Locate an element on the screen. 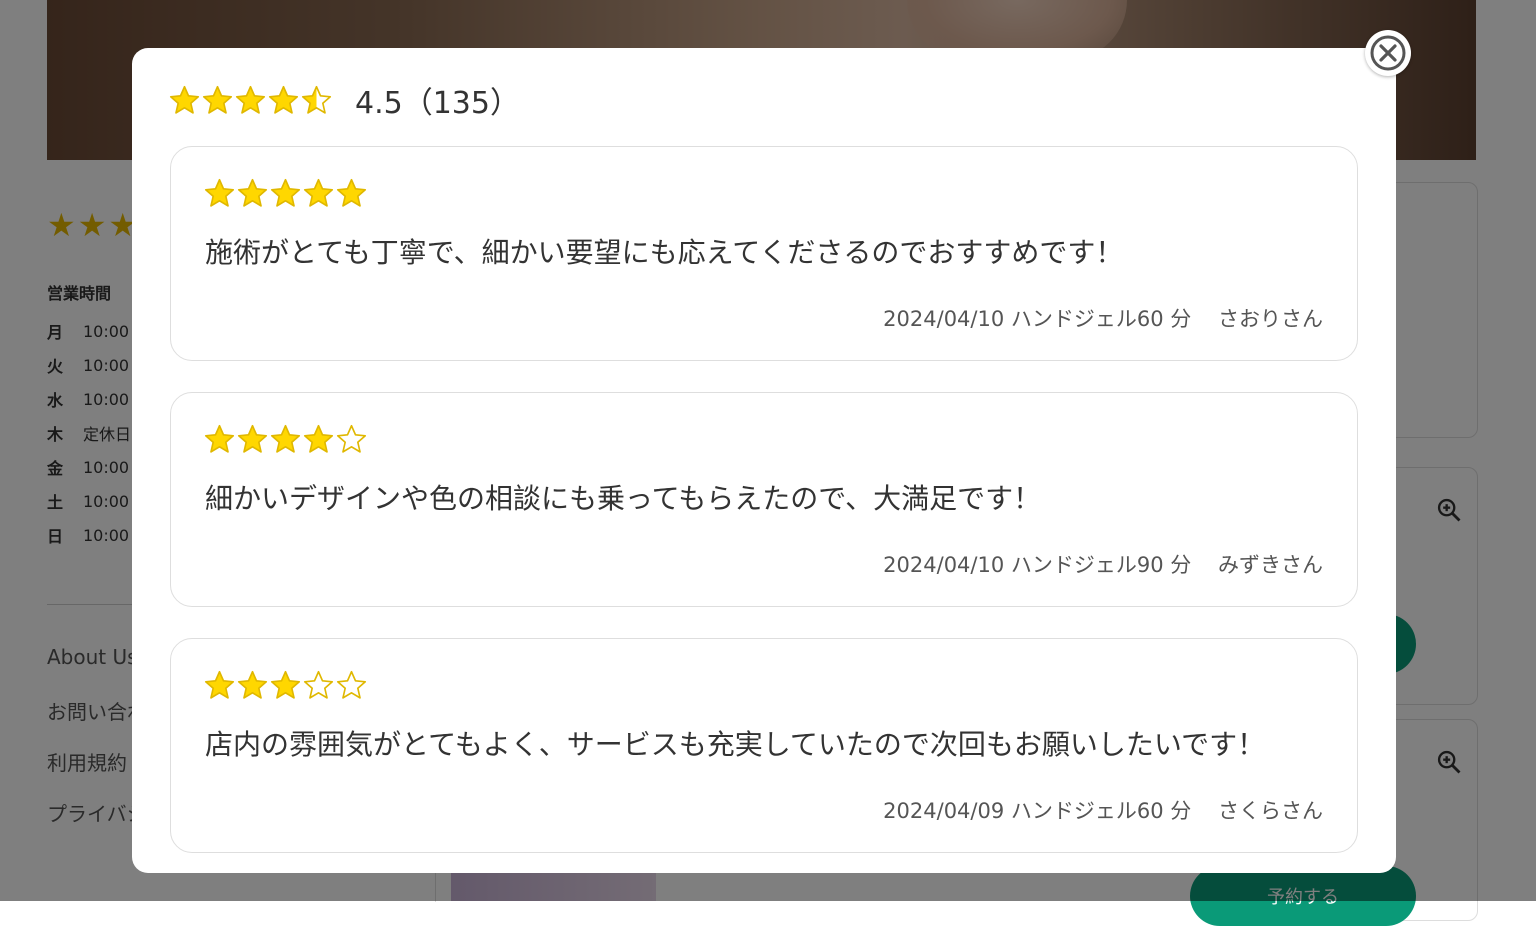 Image resolution: width=1536 pixels, height=926 pixels. review-date: 2024/04/09 is located at coordinates (944, 811).